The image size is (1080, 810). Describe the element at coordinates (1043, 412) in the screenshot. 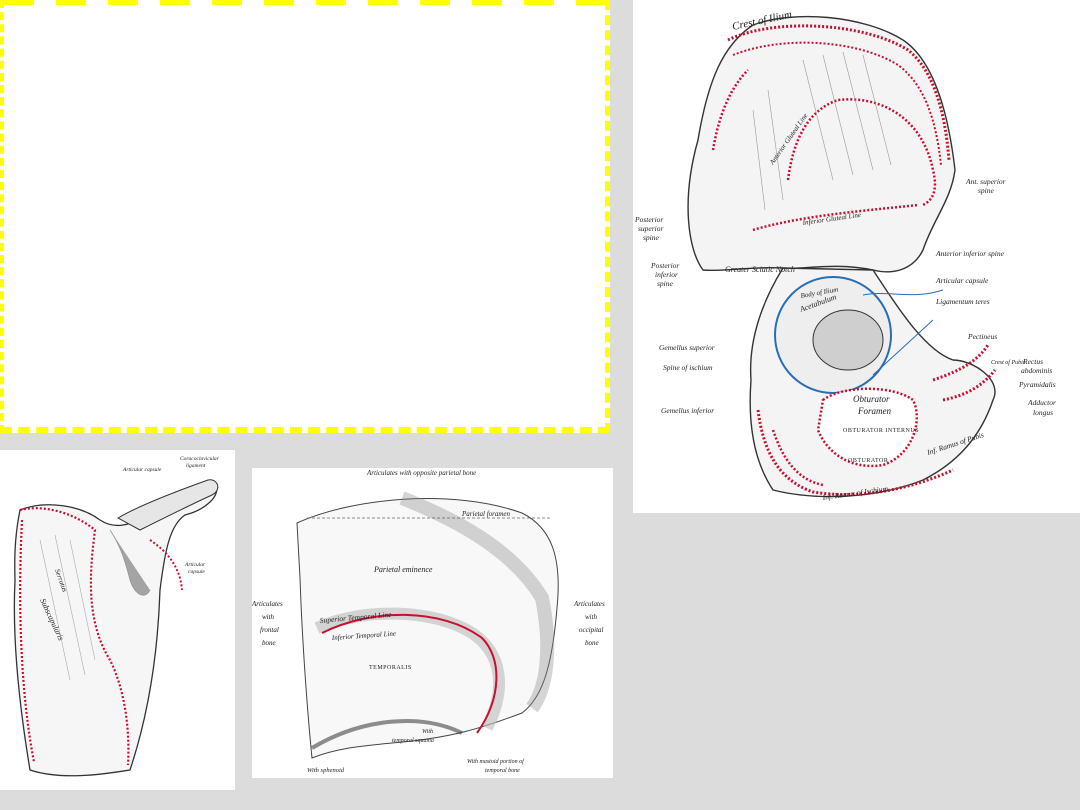

I see `add-longus-label-2: longus` at that location.